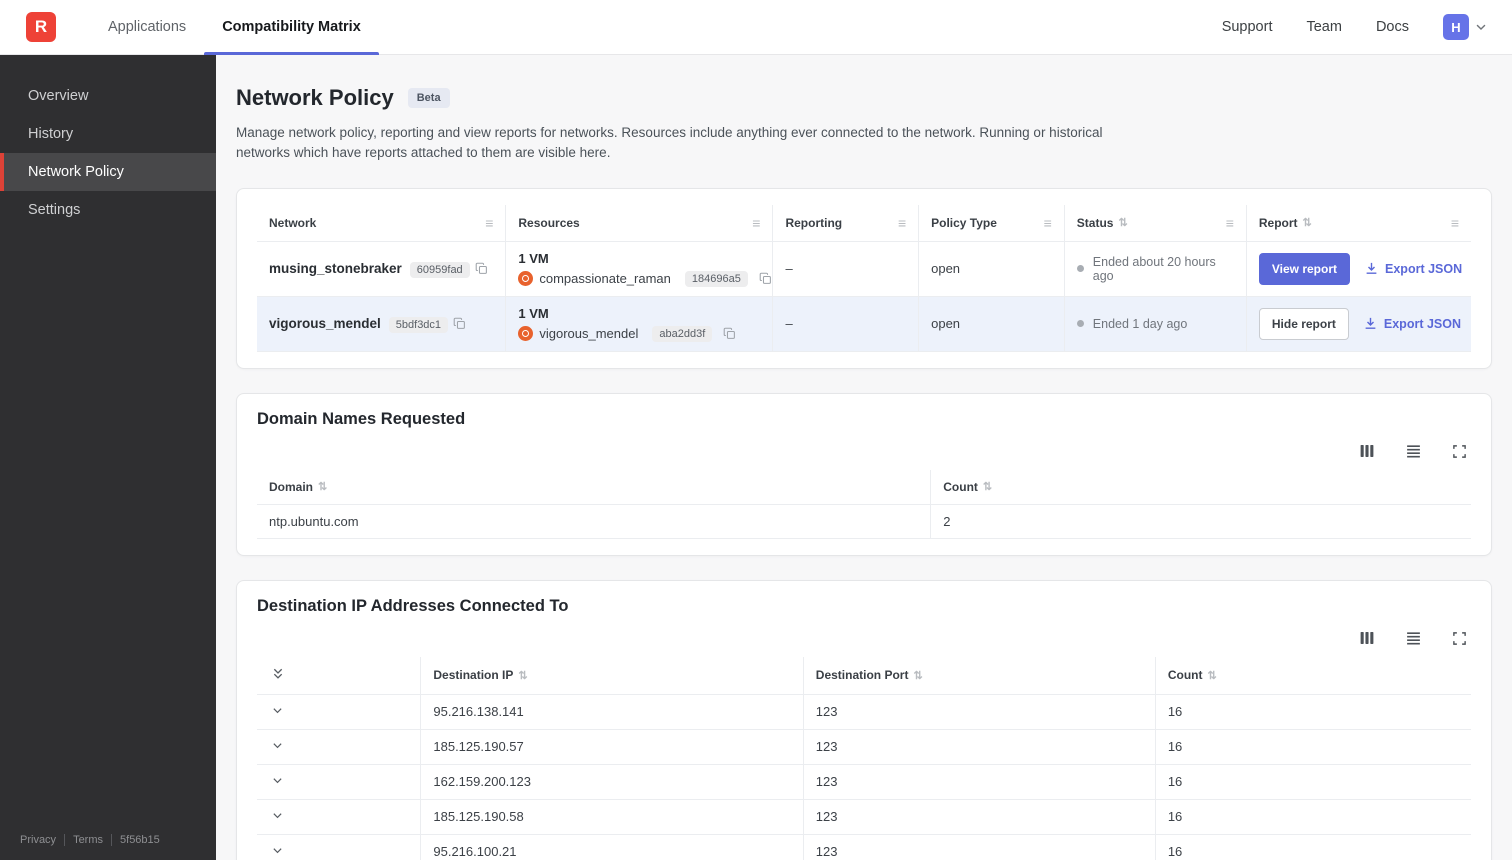  I want to click on ip-row: 185.125.190.57 123 16, so click(864, 747).